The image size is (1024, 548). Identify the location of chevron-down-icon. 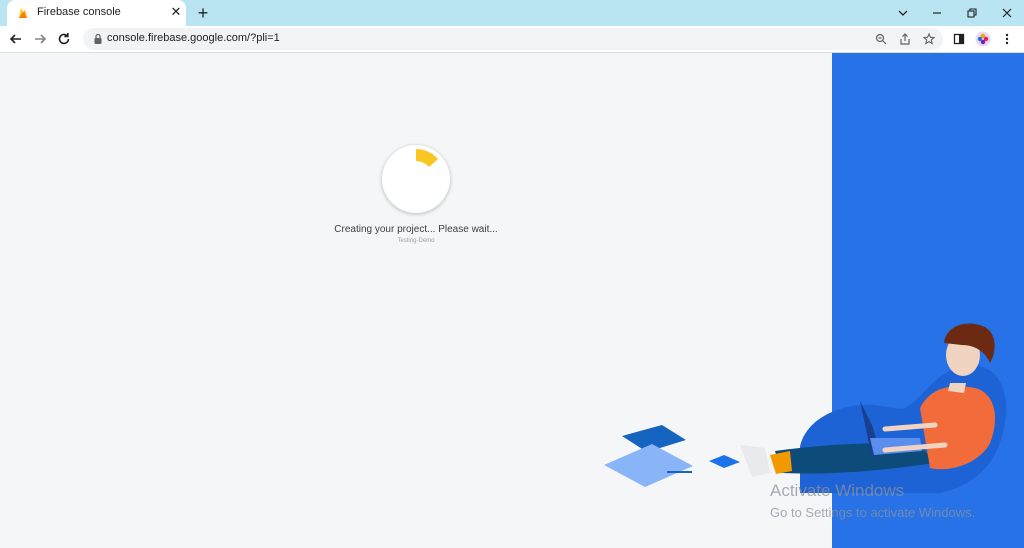
(903, 13).